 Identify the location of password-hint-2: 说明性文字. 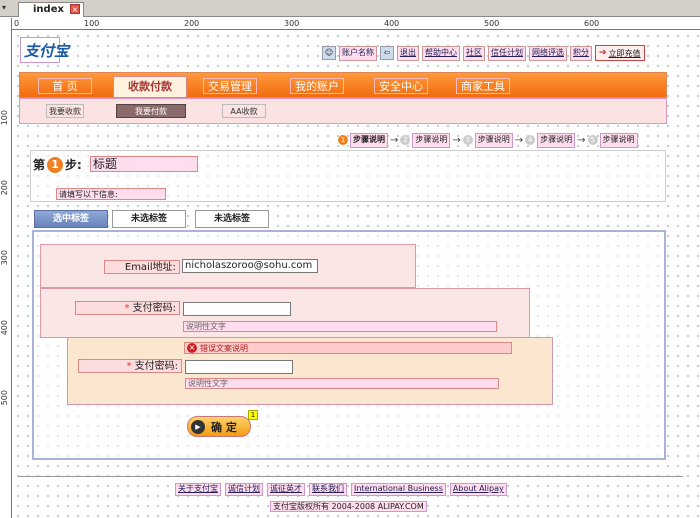
(342, 383).